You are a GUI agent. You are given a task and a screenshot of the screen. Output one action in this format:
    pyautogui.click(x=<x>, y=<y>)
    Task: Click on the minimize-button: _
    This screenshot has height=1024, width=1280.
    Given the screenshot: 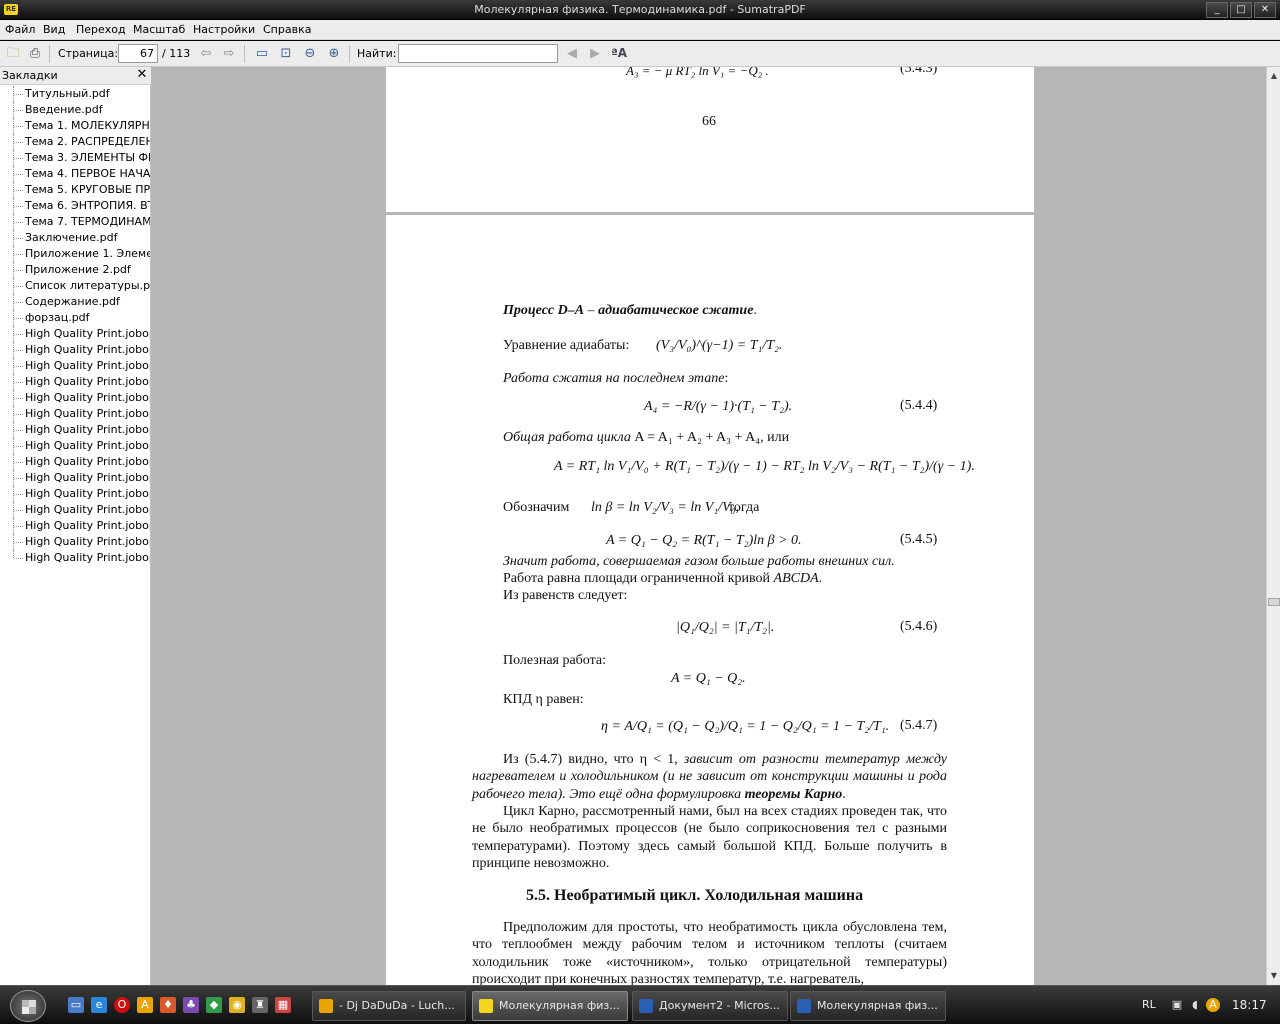 What is the action you would take?
    pyautogui.click(x=1217, y=10)
    